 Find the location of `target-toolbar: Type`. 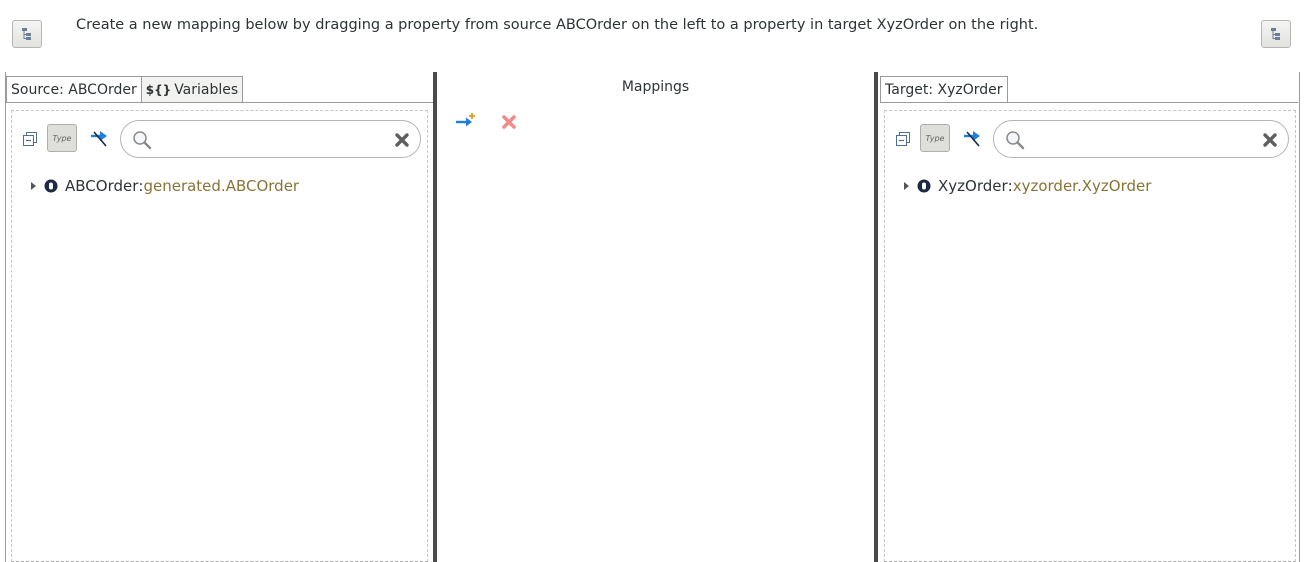

target-toolbar: Type is located at coordinates (1091, 139).